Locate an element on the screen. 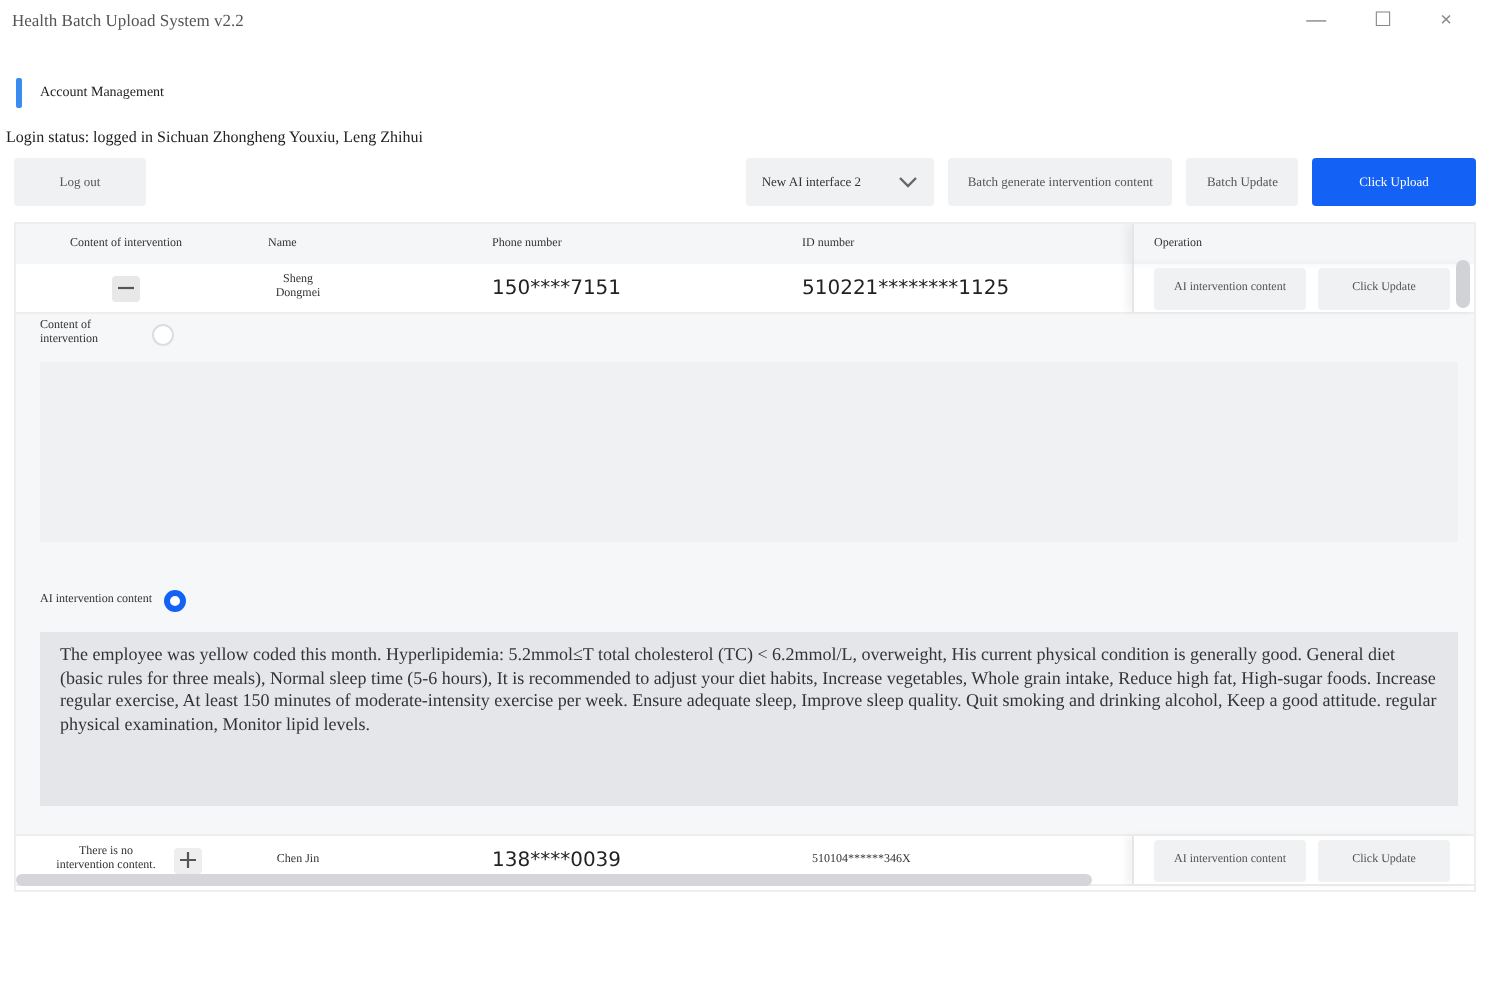  section-accent-bar is located at coordinates (19, 92).